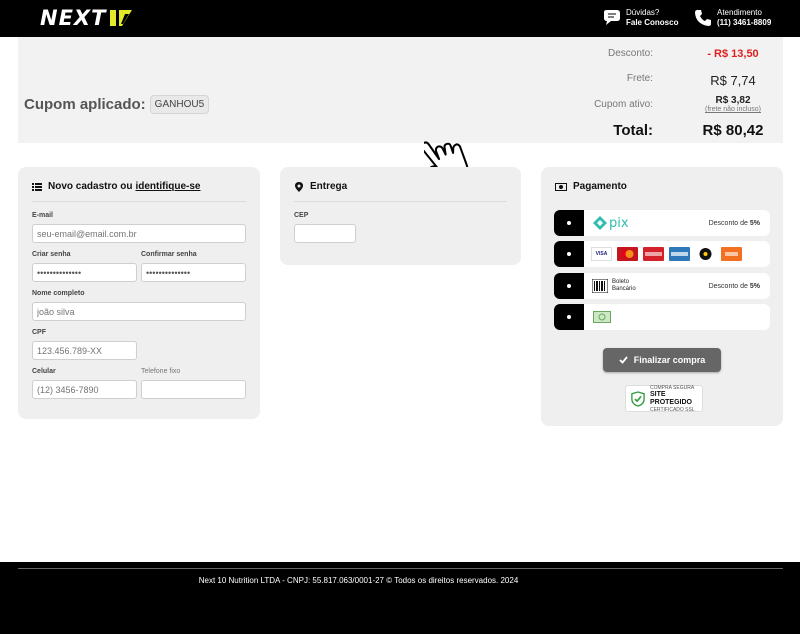 Image resolution: width=800 pixels, height=634 pixels. What do you see at coordinates (666, 254) in the screenshot?
I see `card-brands: VISA` at bounding box center [666, 254].